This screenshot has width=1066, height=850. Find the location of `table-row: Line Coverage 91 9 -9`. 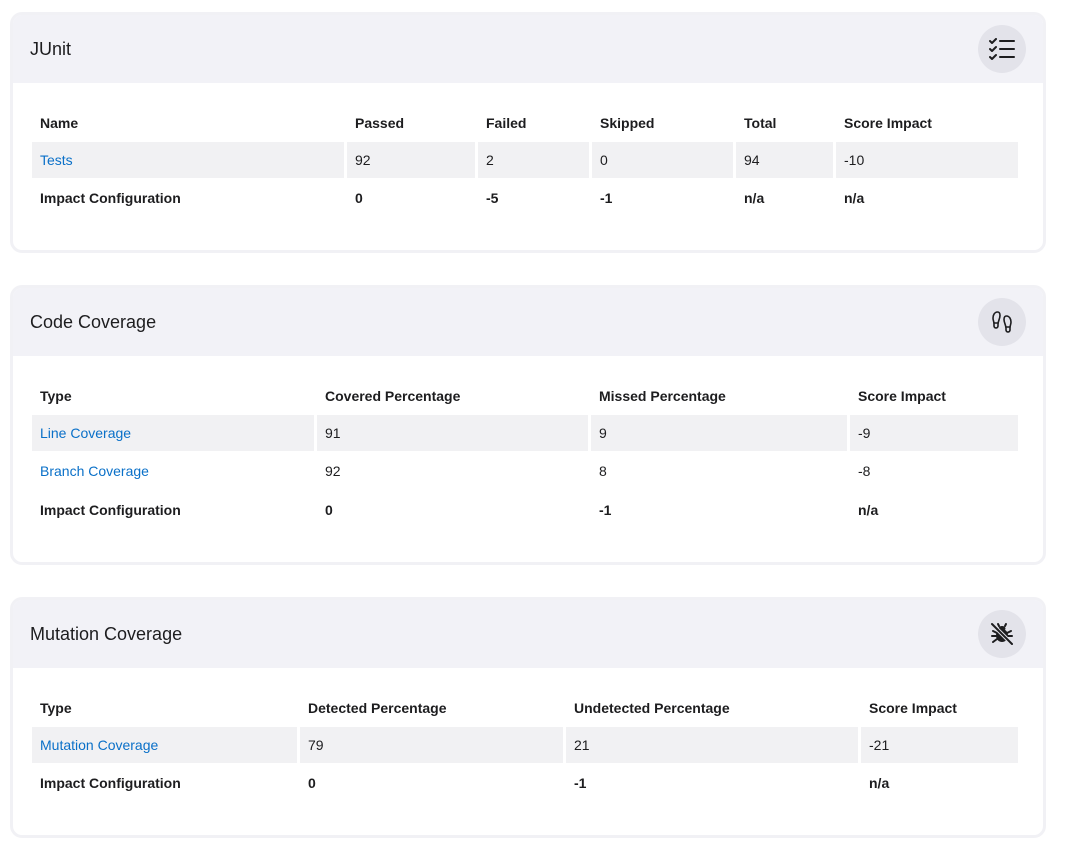

table-row: Line Coverage 91 9 -9 is located at coordinates (525, 433).